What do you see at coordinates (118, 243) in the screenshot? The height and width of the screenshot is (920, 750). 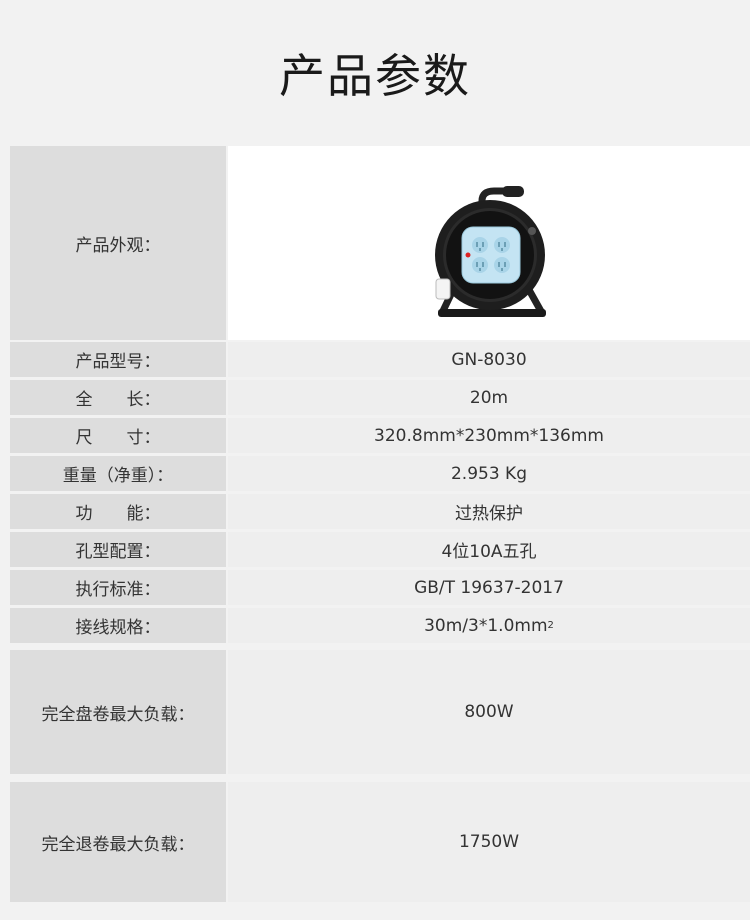 I see `spec-label: 产品外观：` at bounding box center [118, 243].